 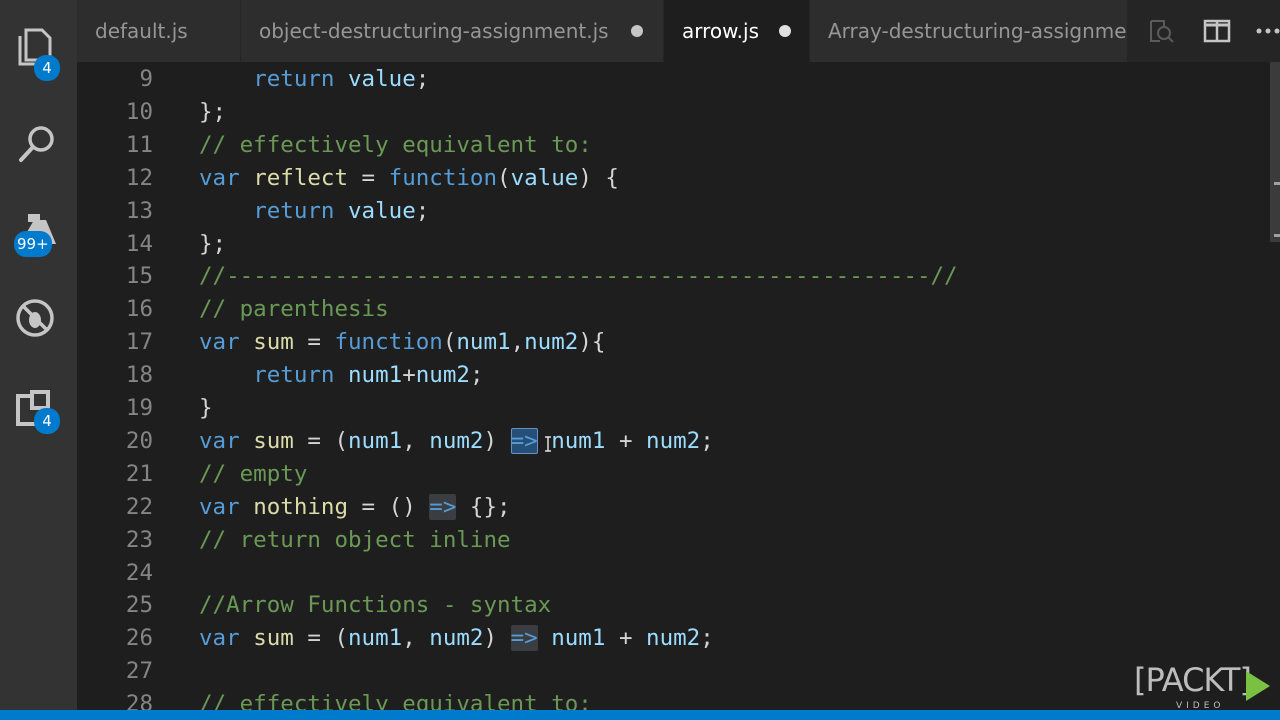 What do you see at coordinates (672, 671) in the screenshot?
I see `code-line: 27` at bounding box center [672, 671].